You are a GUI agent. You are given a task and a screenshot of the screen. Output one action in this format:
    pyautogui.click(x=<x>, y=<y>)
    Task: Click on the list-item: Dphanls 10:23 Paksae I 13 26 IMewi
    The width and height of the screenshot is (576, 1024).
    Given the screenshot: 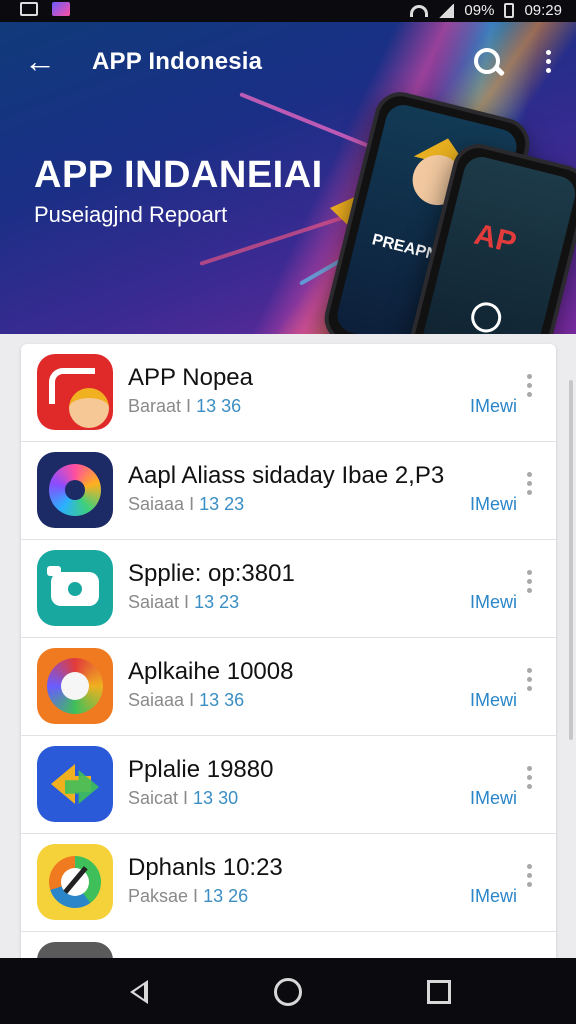 What is the action you would take?
    pyautogui.click(x=288, y=883)
    